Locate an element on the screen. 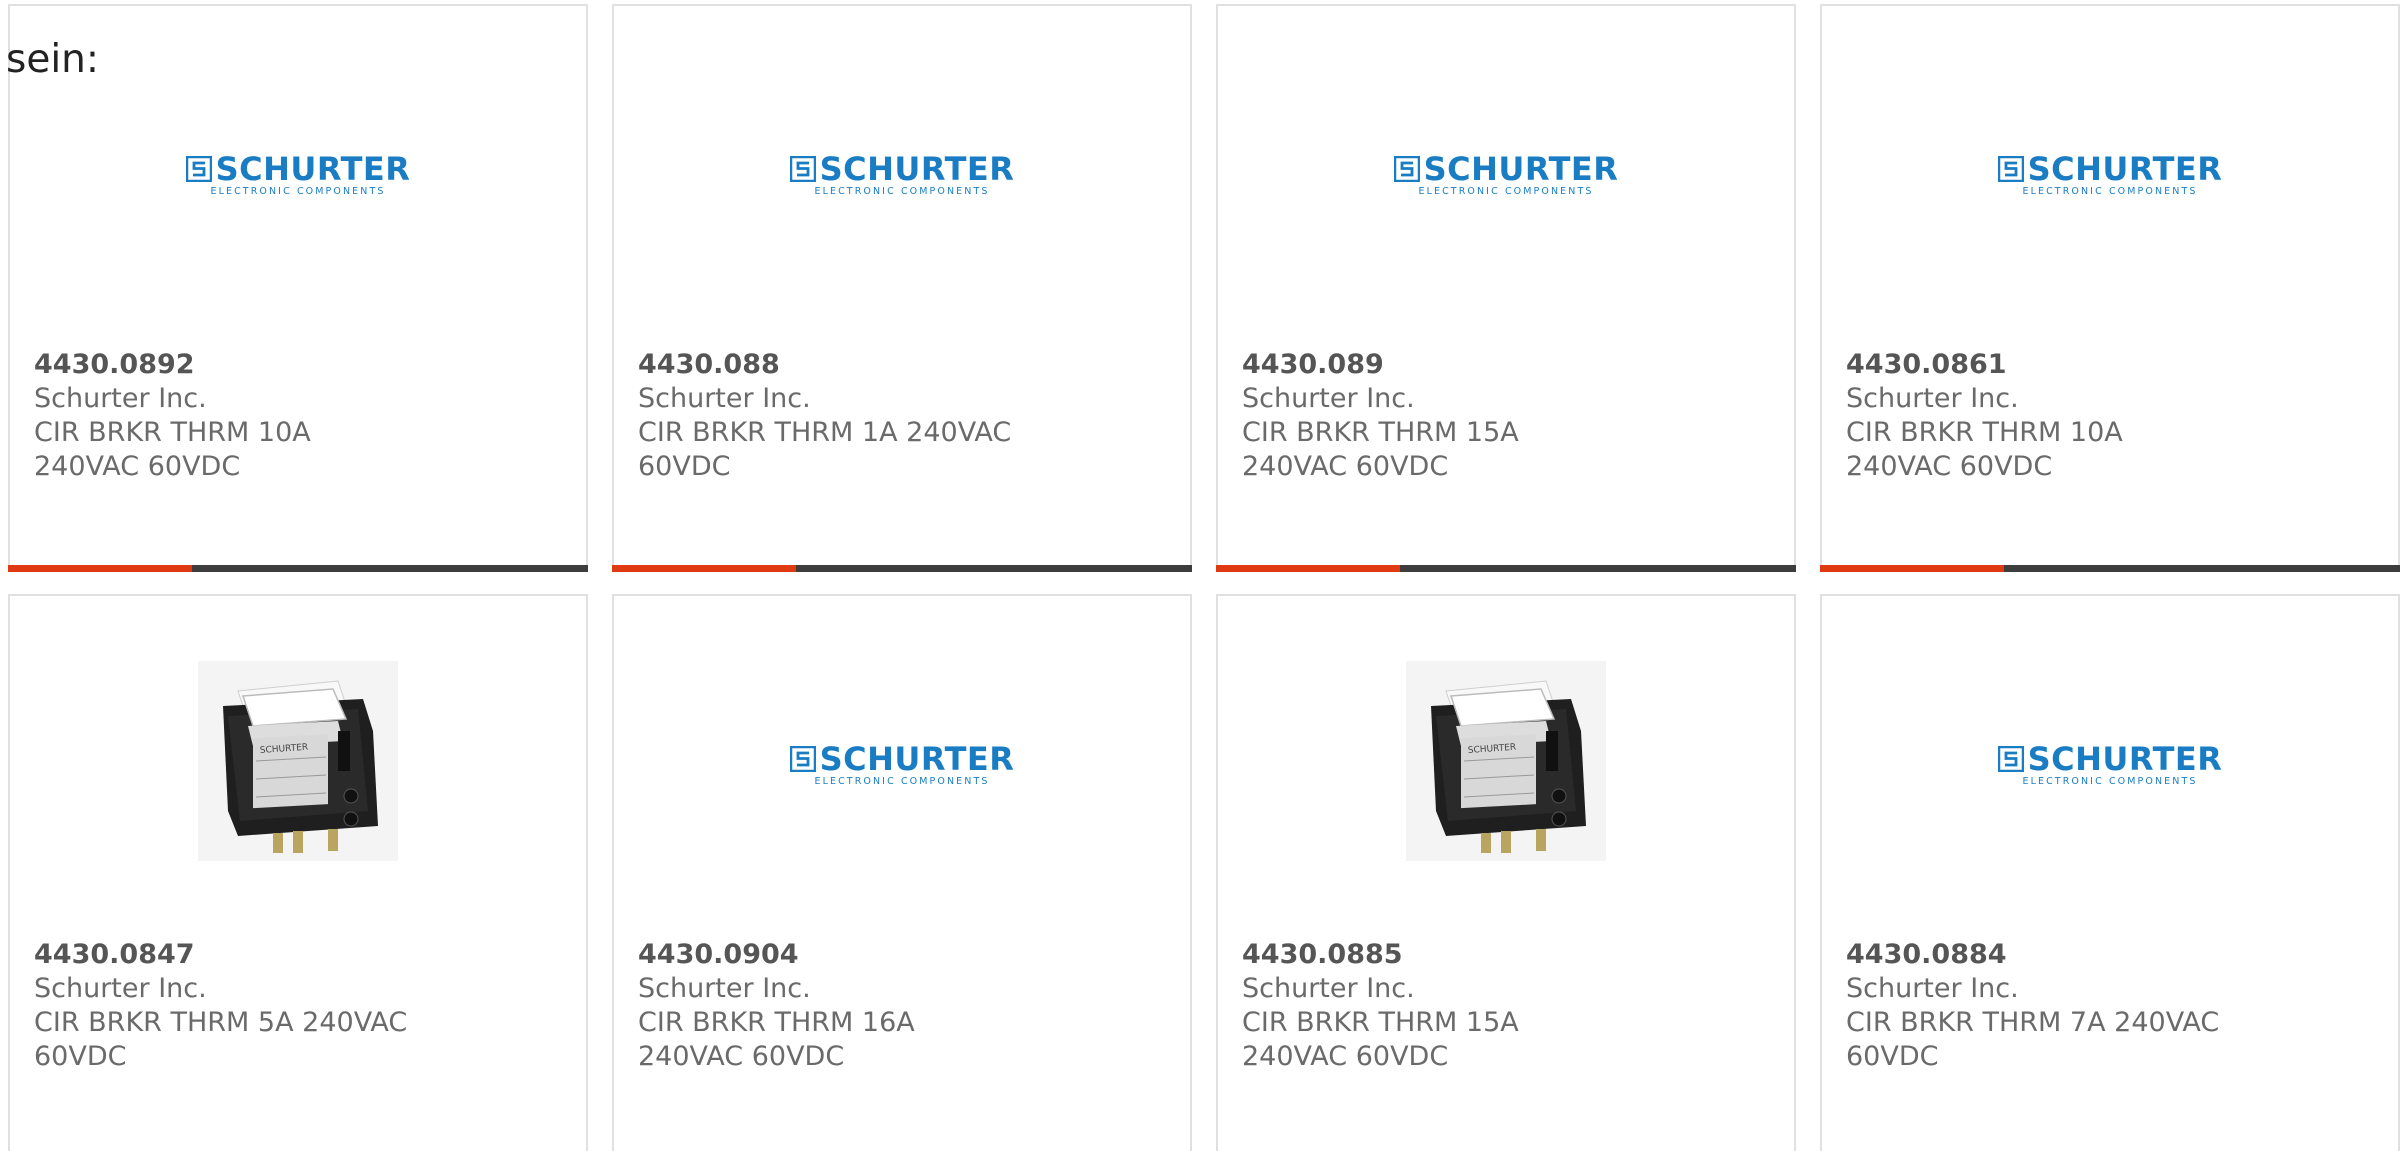 The height and width of the screenshot is (1151, 2400). part-number: 4430.0904 is located at coordinates (904, 955).